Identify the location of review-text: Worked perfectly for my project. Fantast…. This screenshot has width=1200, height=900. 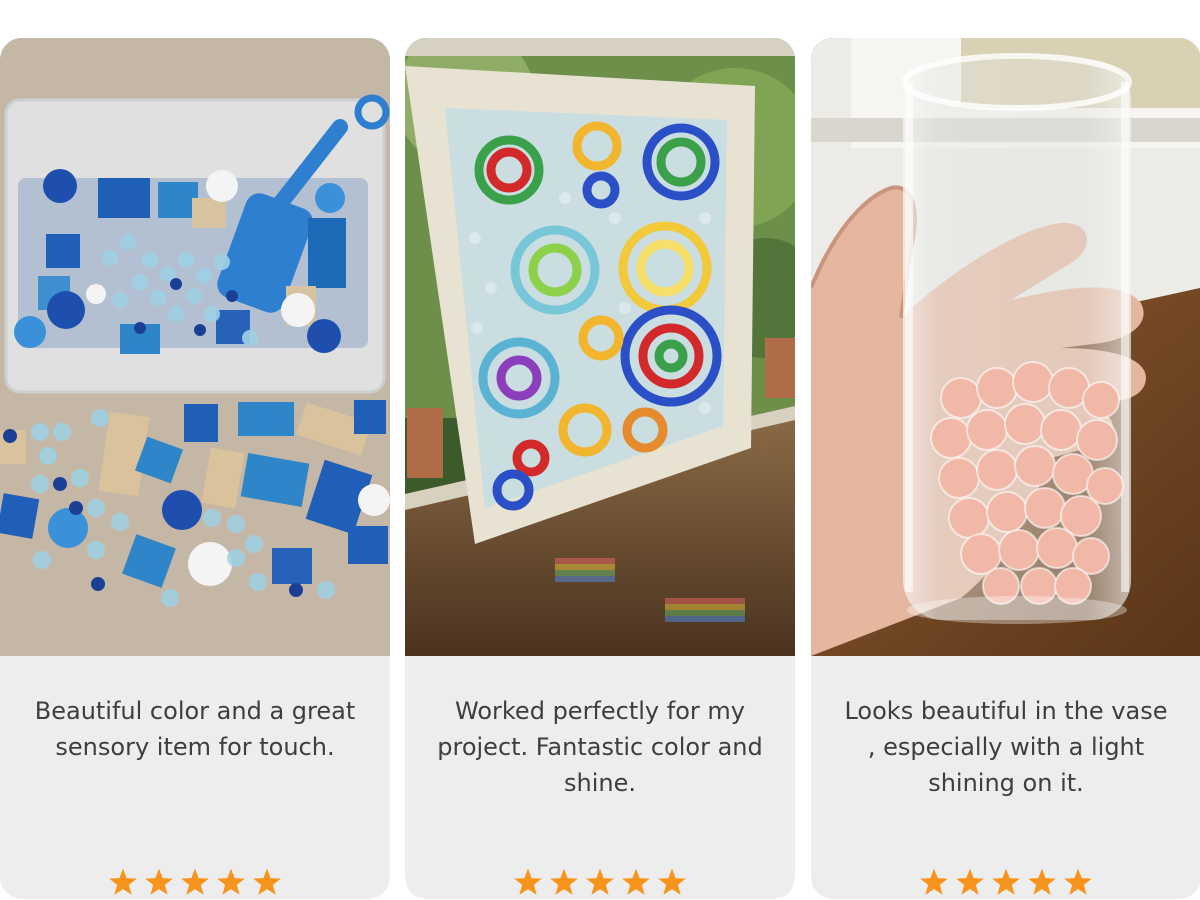
(600, 747).